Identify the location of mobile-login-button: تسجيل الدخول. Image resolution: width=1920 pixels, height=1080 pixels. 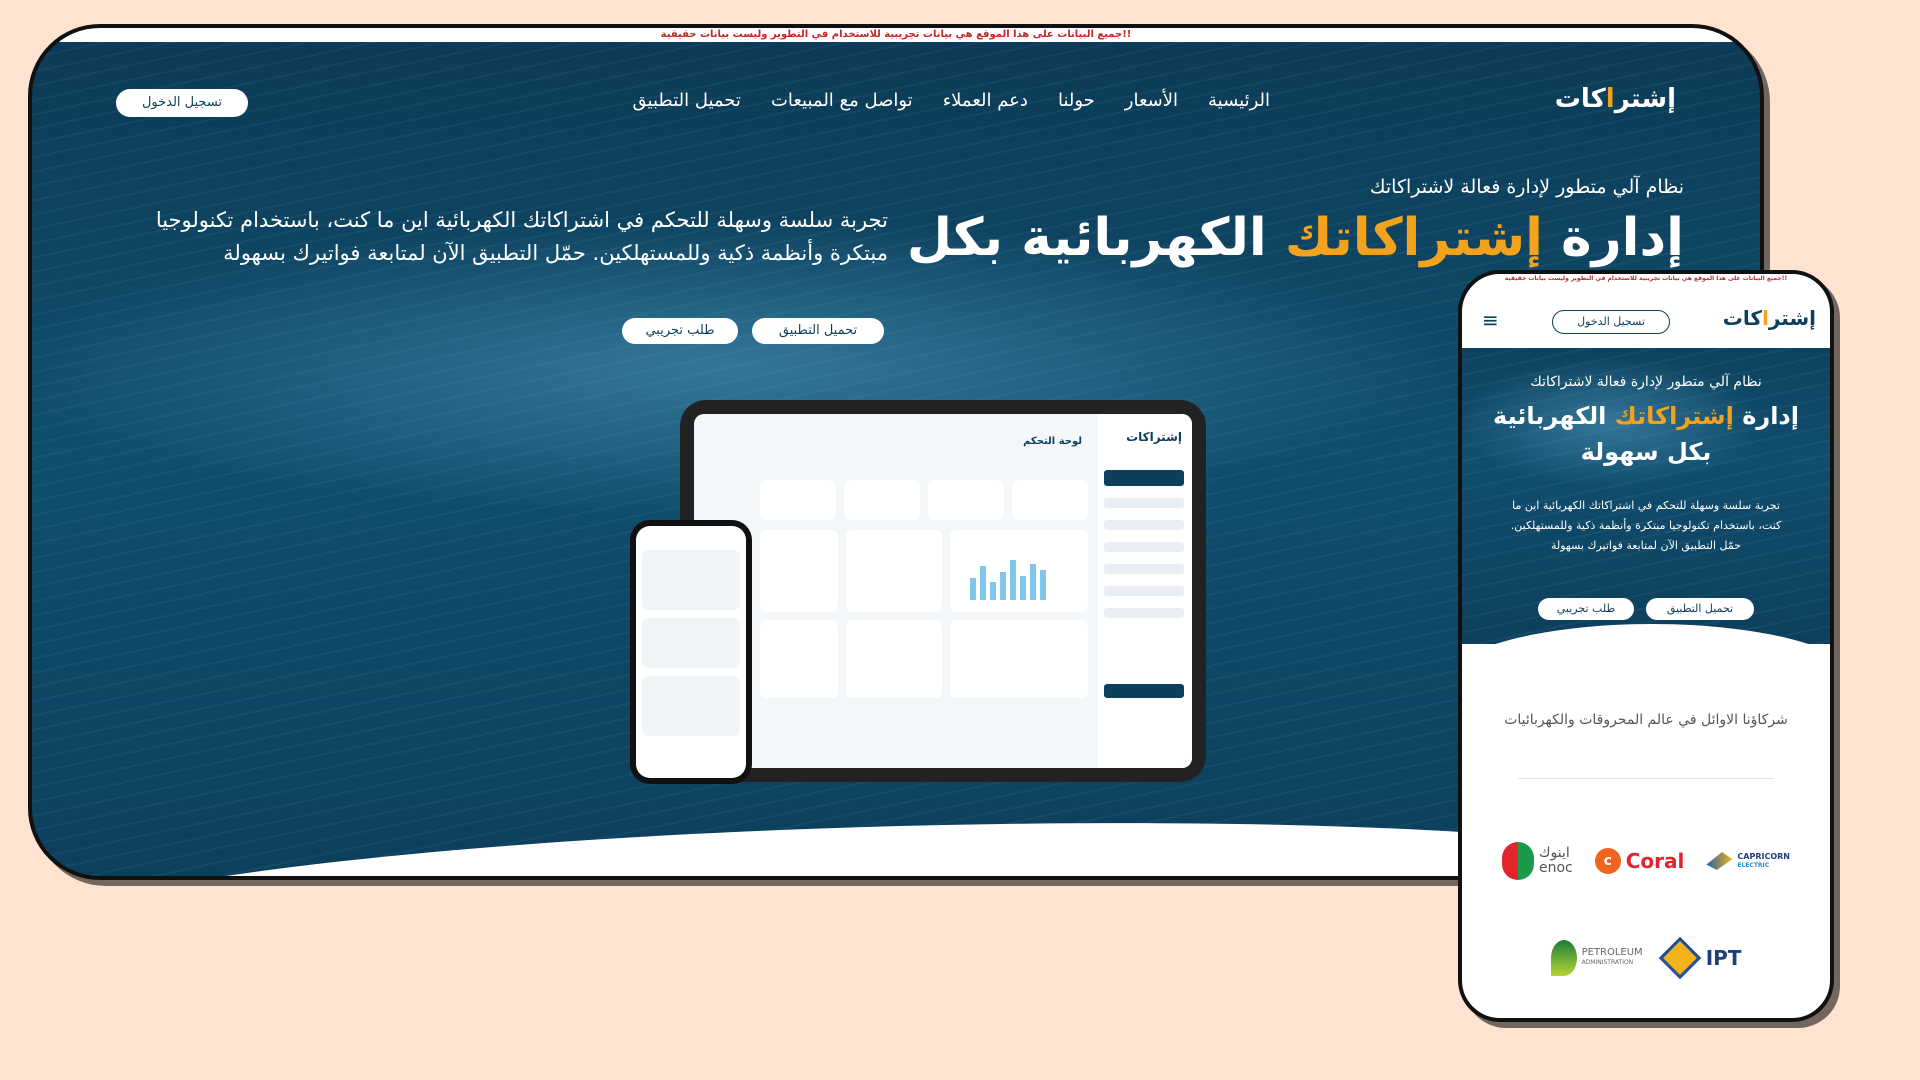
(1611, 322).